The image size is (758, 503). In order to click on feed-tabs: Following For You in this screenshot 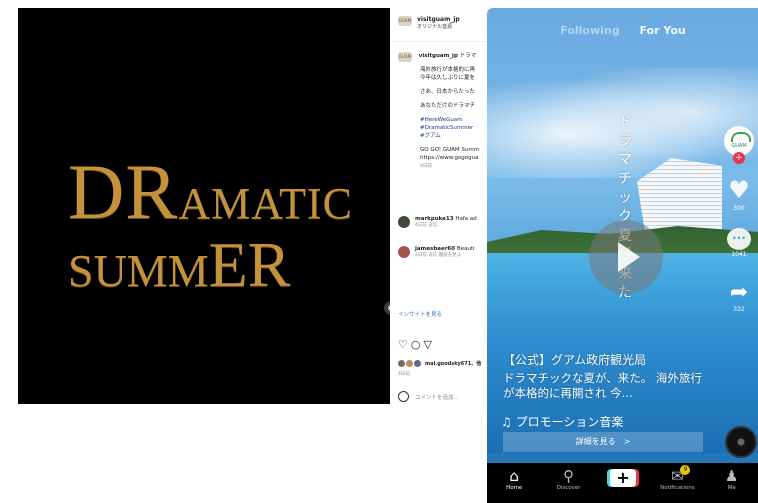, I will do `click(622, 30)`.